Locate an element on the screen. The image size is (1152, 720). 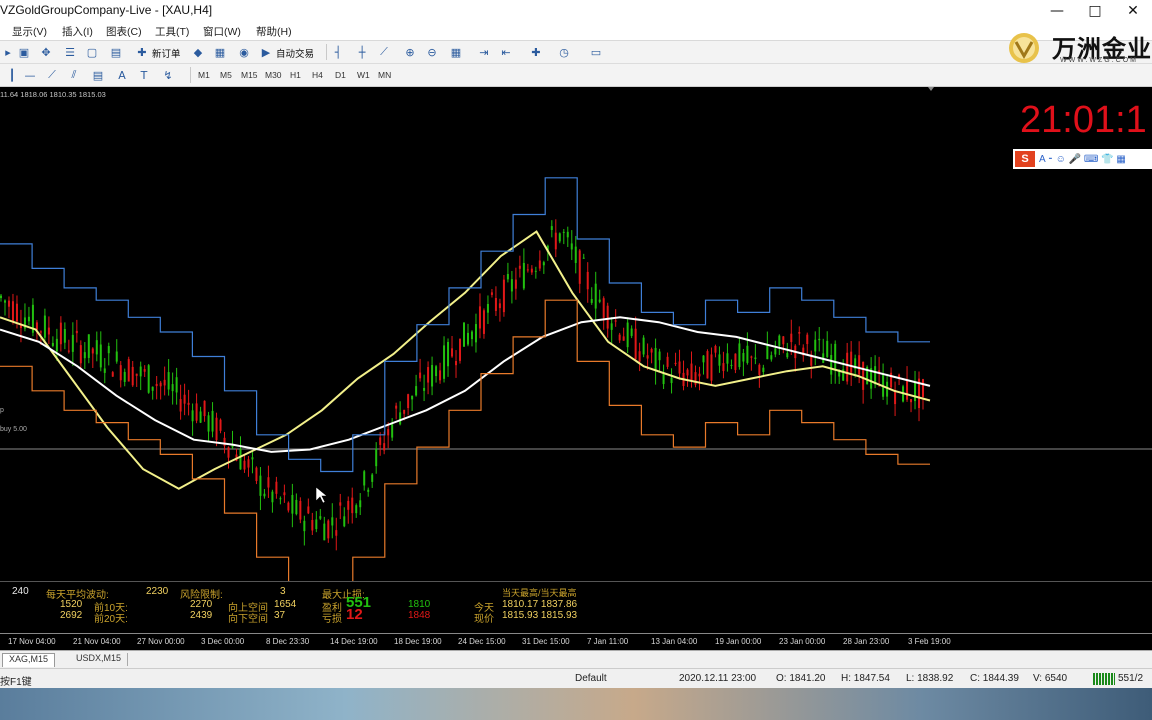
timeframe-m5: M5 is located at coordinates (226, 75).